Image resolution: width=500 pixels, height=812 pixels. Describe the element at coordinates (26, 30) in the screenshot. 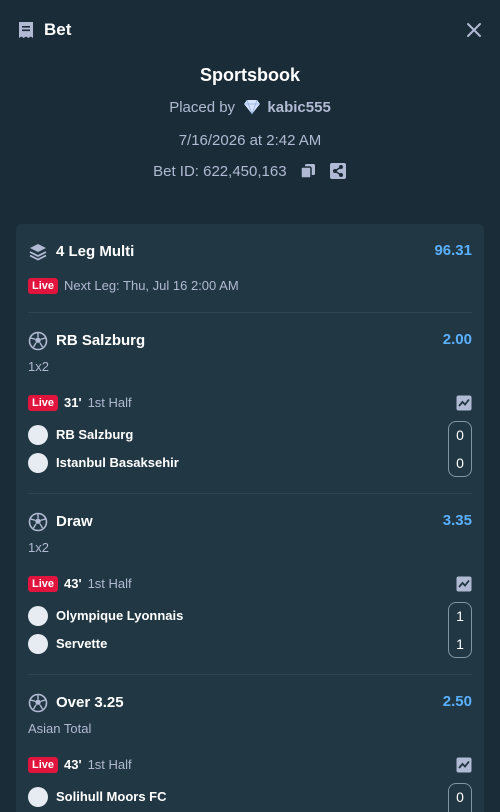

I see `receipt-icon` at that location.